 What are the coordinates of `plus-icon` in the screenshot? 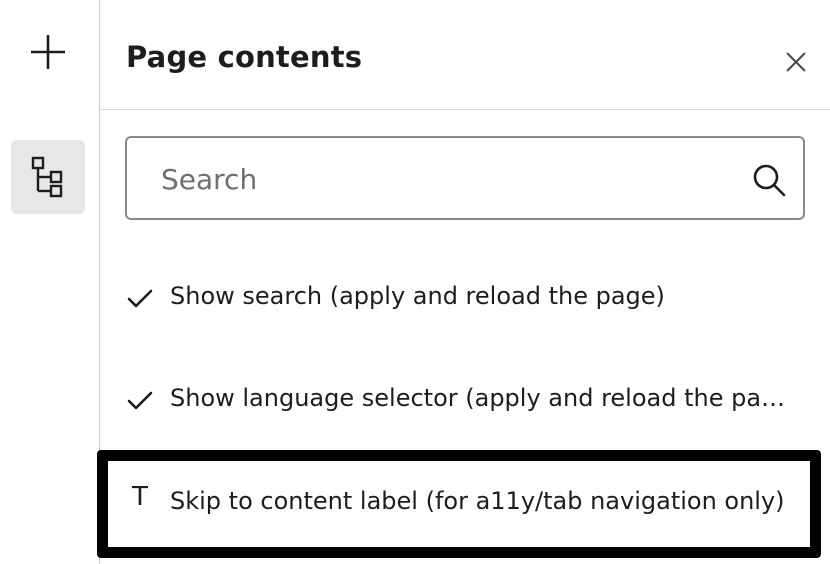 It's located at (48, 52).